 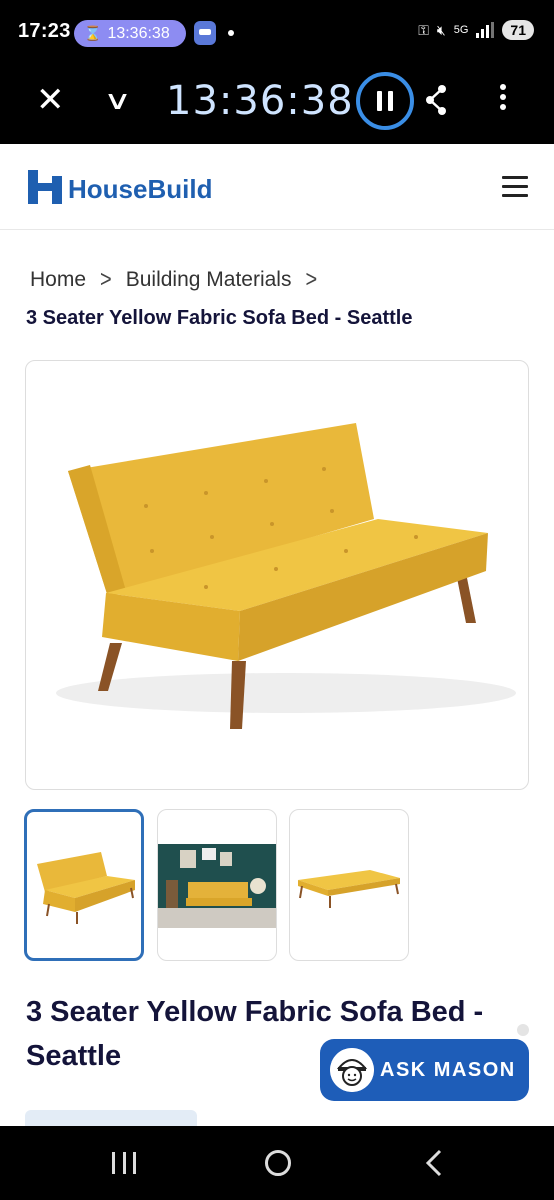 I want to click on sofa-bed-thumbnail-image, so click(x=349, y=889).